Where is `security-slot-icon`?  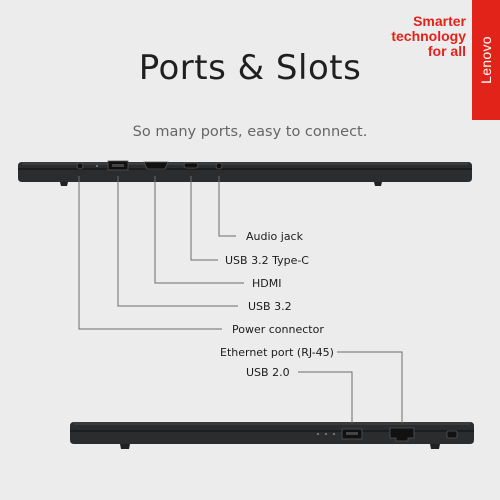 security-slot-icon is located at coordinates (452, 434).